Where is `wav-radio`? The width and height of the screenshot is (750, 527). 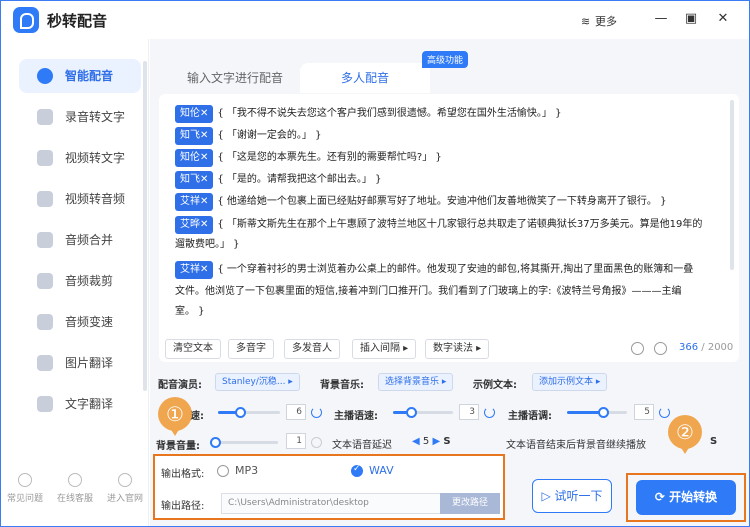 wav-radio is located at coordinates (357, 470).